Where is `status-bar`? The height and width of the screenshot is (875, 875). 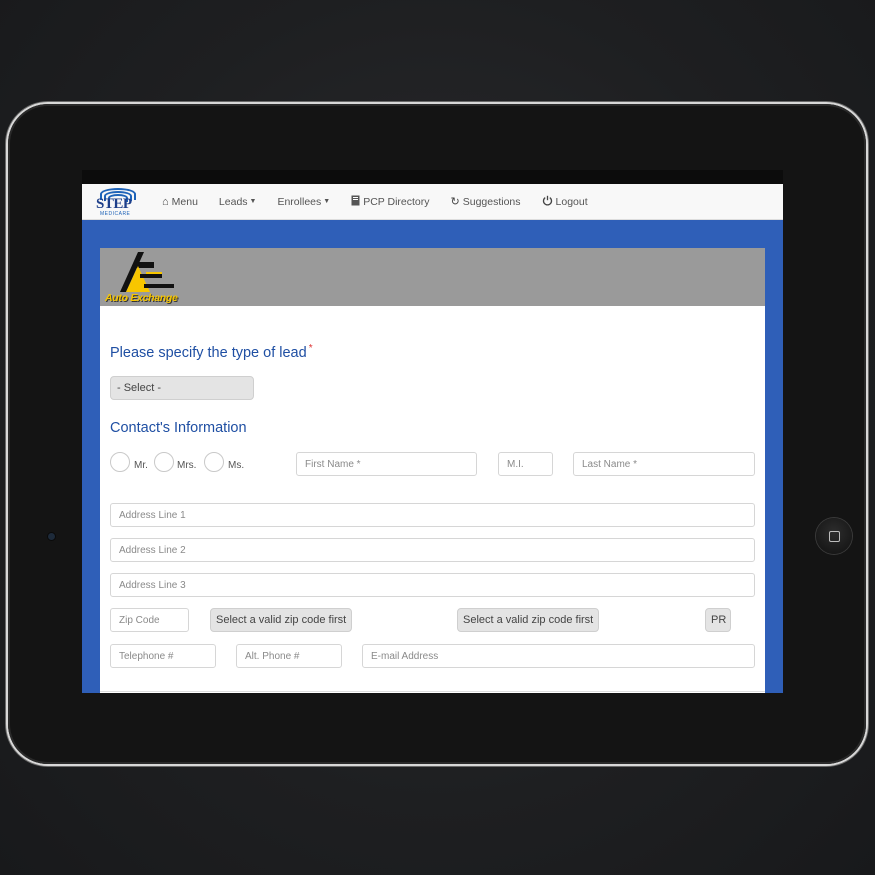
status-bar is located at coordinates (432, 177).